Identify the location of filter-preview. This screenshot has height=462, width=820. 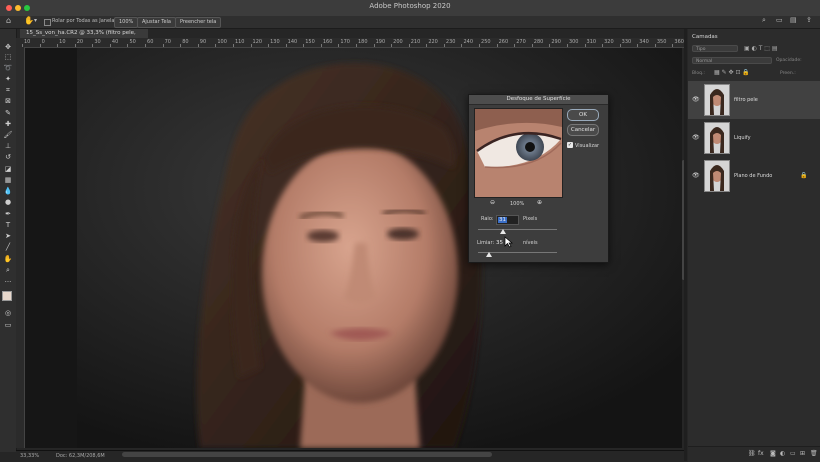
(518, 153).